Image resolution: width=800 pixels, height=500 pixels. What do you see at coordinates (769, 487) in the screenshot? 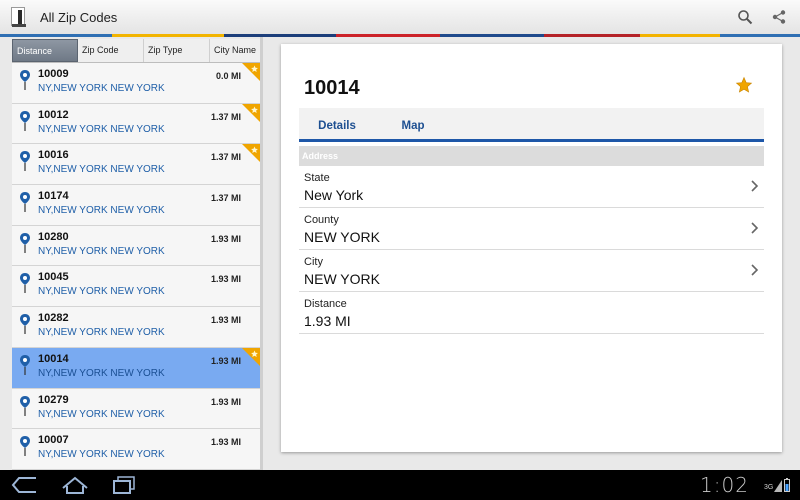
I see `network-type: 3G` at bounding box center [769, 487].